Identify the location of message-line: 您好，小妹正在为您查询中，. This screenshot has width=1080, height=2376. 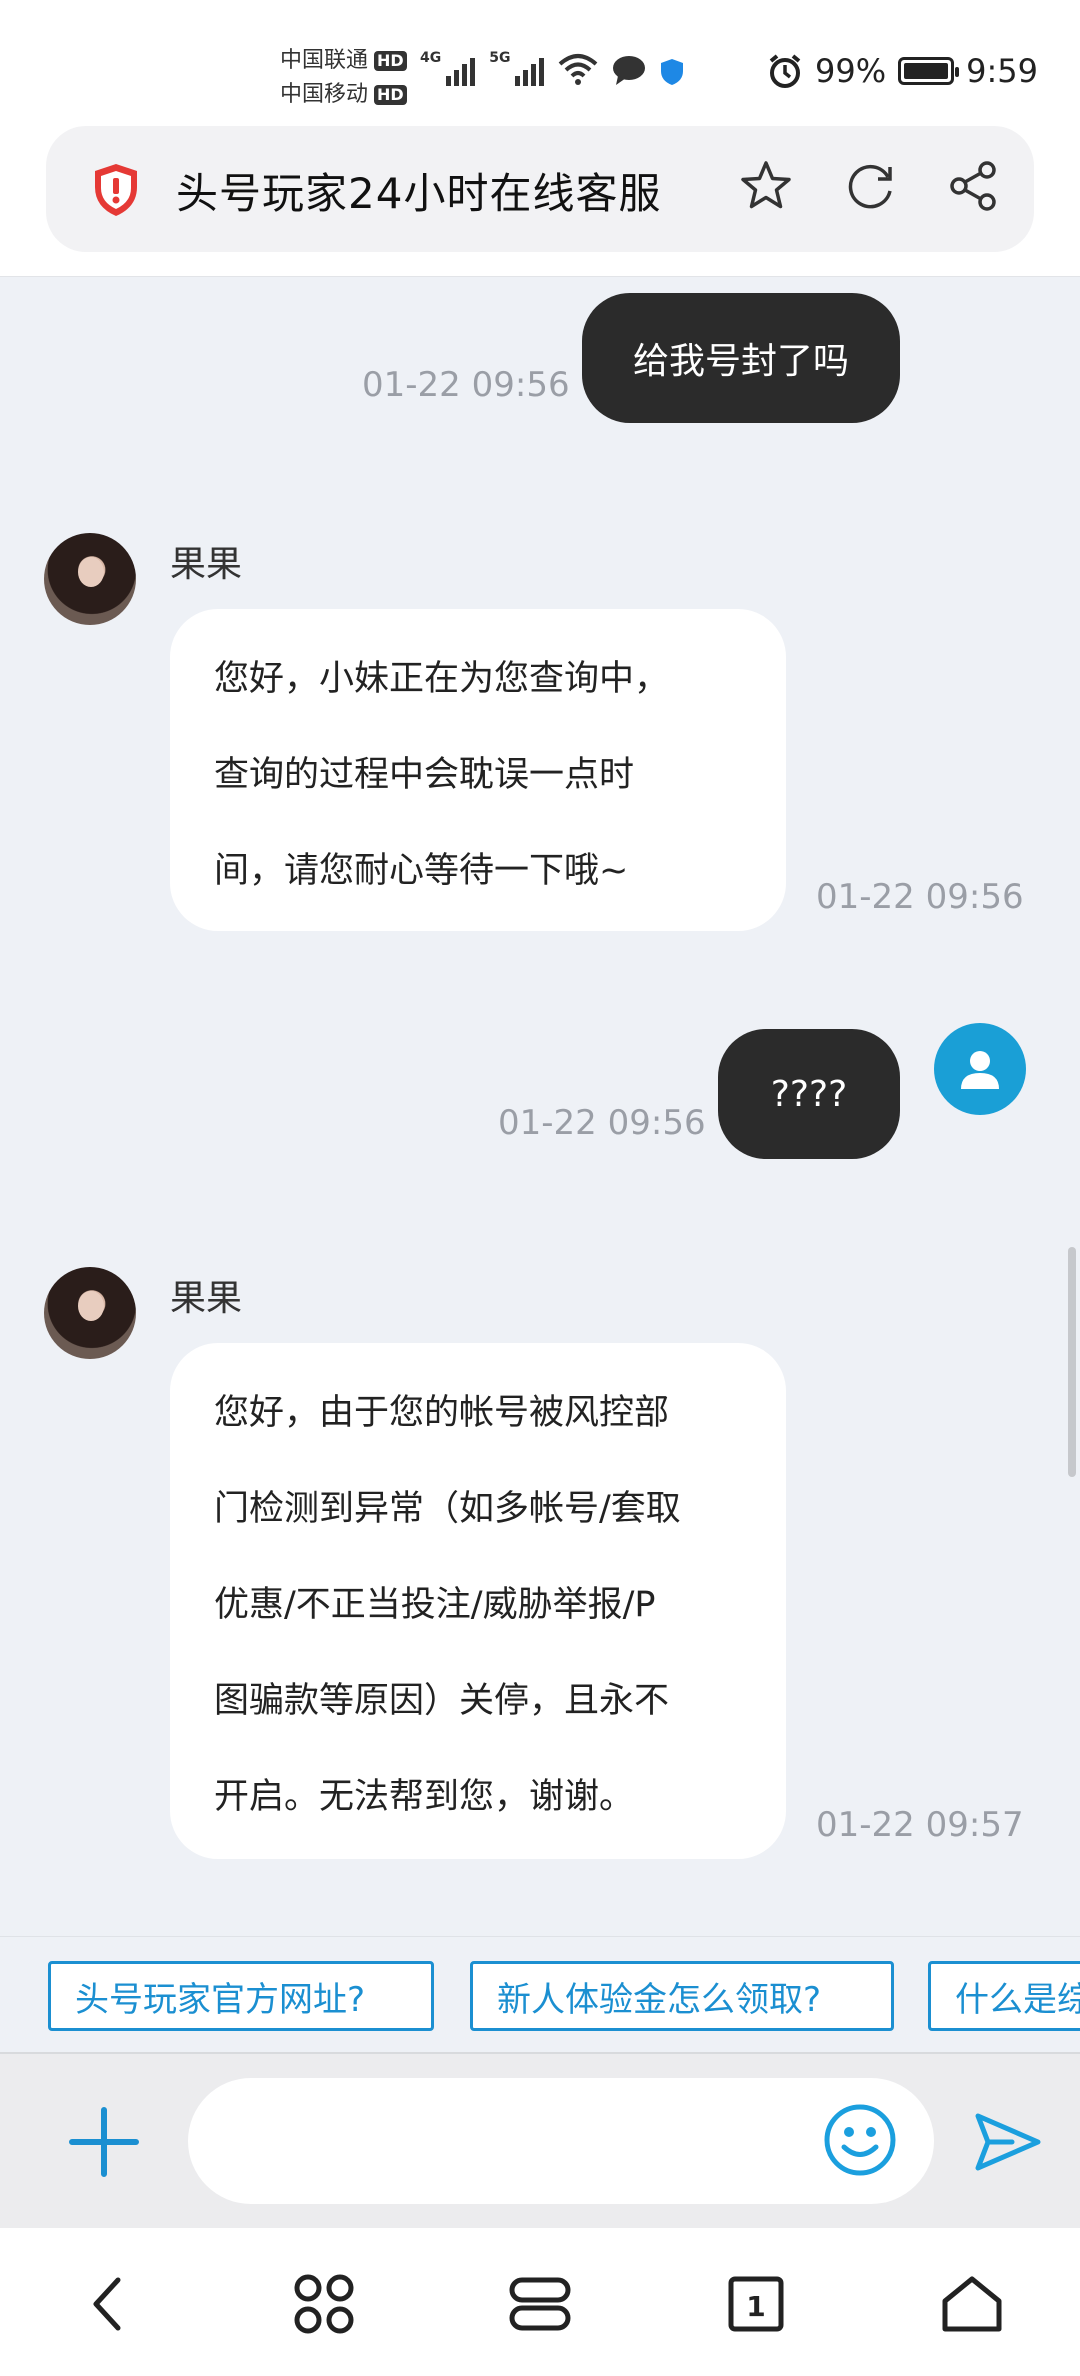
(442, 679).